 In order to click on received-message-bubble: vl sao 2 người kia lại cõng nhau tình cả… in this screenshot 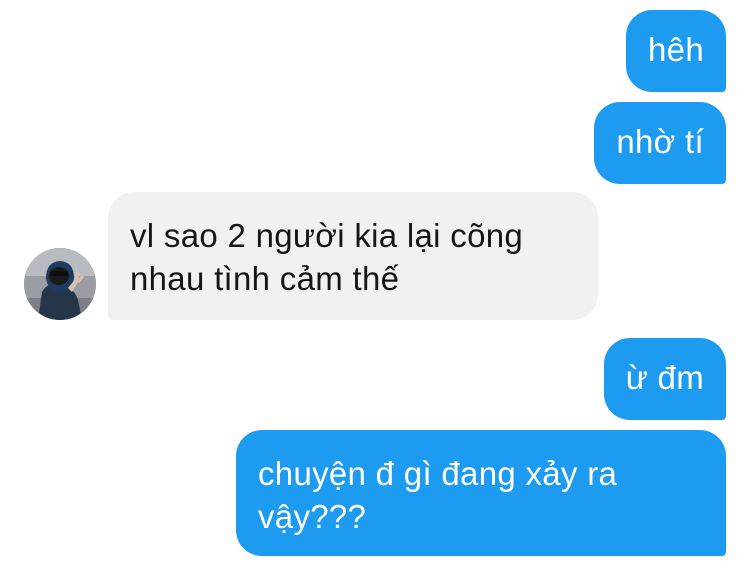, I will do `click(353, 256)`.